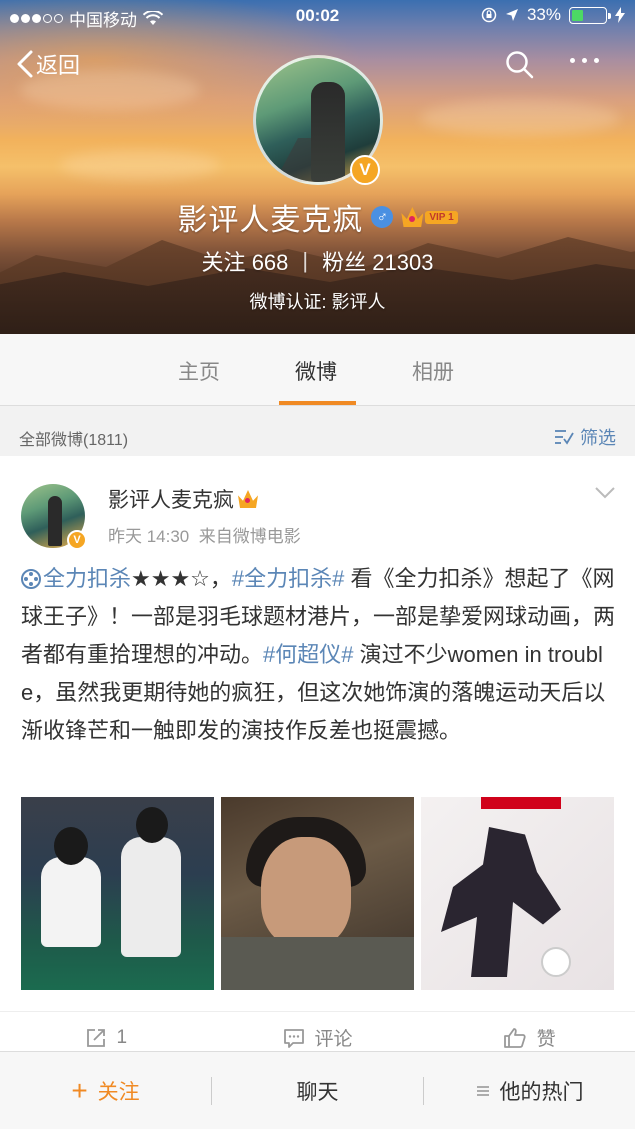 The height and width of the screenshot is (1129, 635). Describe the element at coordinates (149, 536) in the screenshot. I see `post-time: 昨天 14:30` at that location.